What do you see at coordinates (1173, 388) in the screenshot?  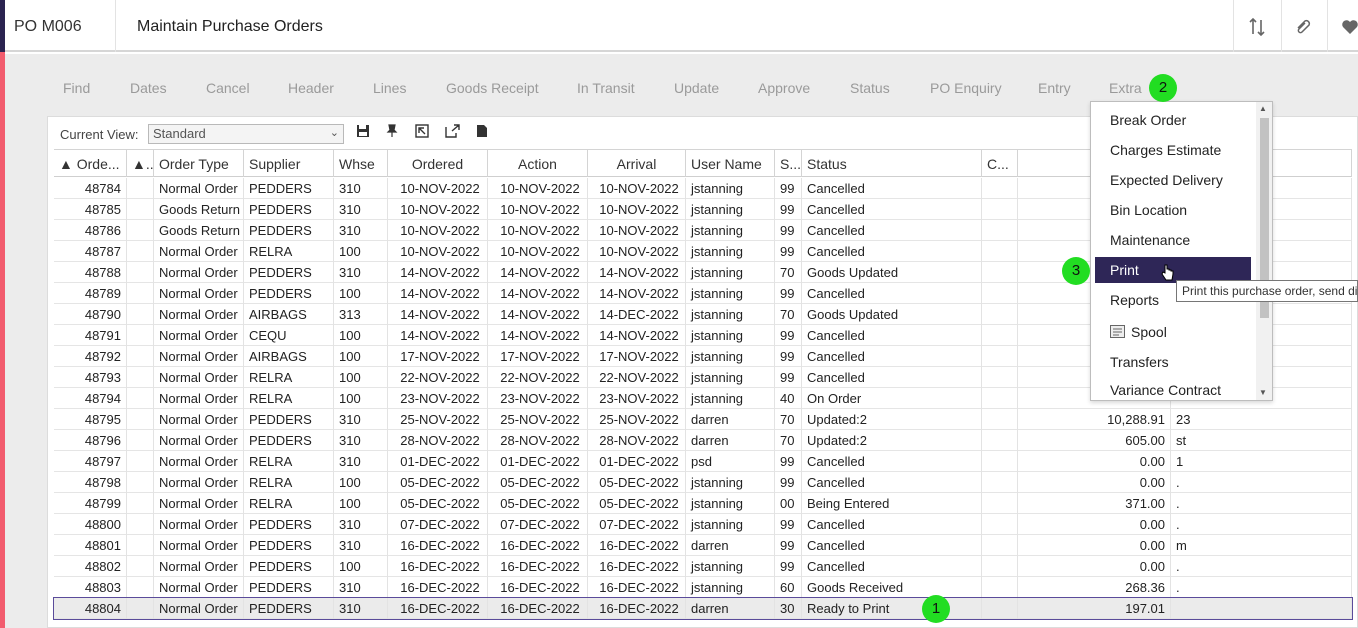 I see `menu-item-variance-contract: Variance Contract` at bounding box center [1173, 388].